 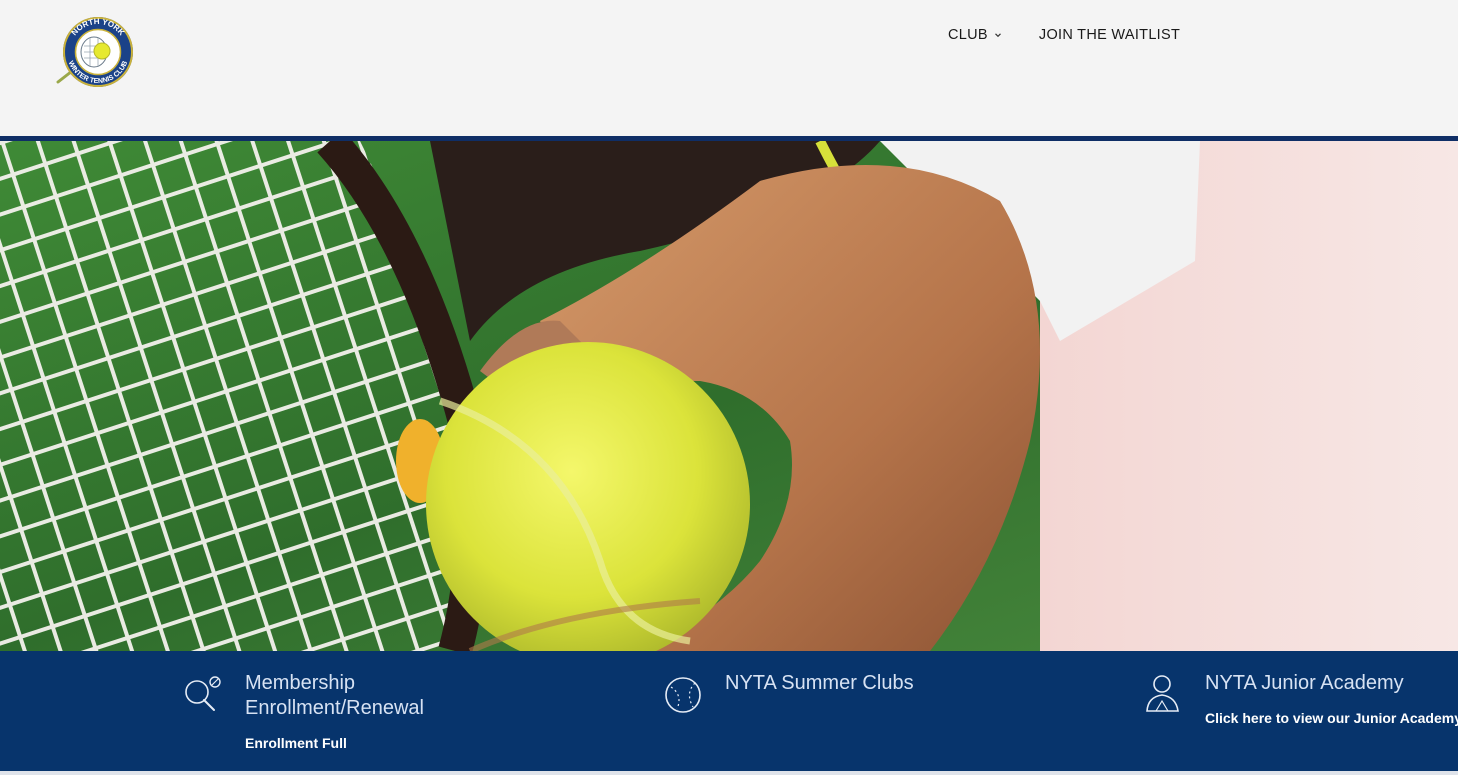 I want to click on feature-membership-subtitle: Enrollment Full, so click(x=296, y=743).